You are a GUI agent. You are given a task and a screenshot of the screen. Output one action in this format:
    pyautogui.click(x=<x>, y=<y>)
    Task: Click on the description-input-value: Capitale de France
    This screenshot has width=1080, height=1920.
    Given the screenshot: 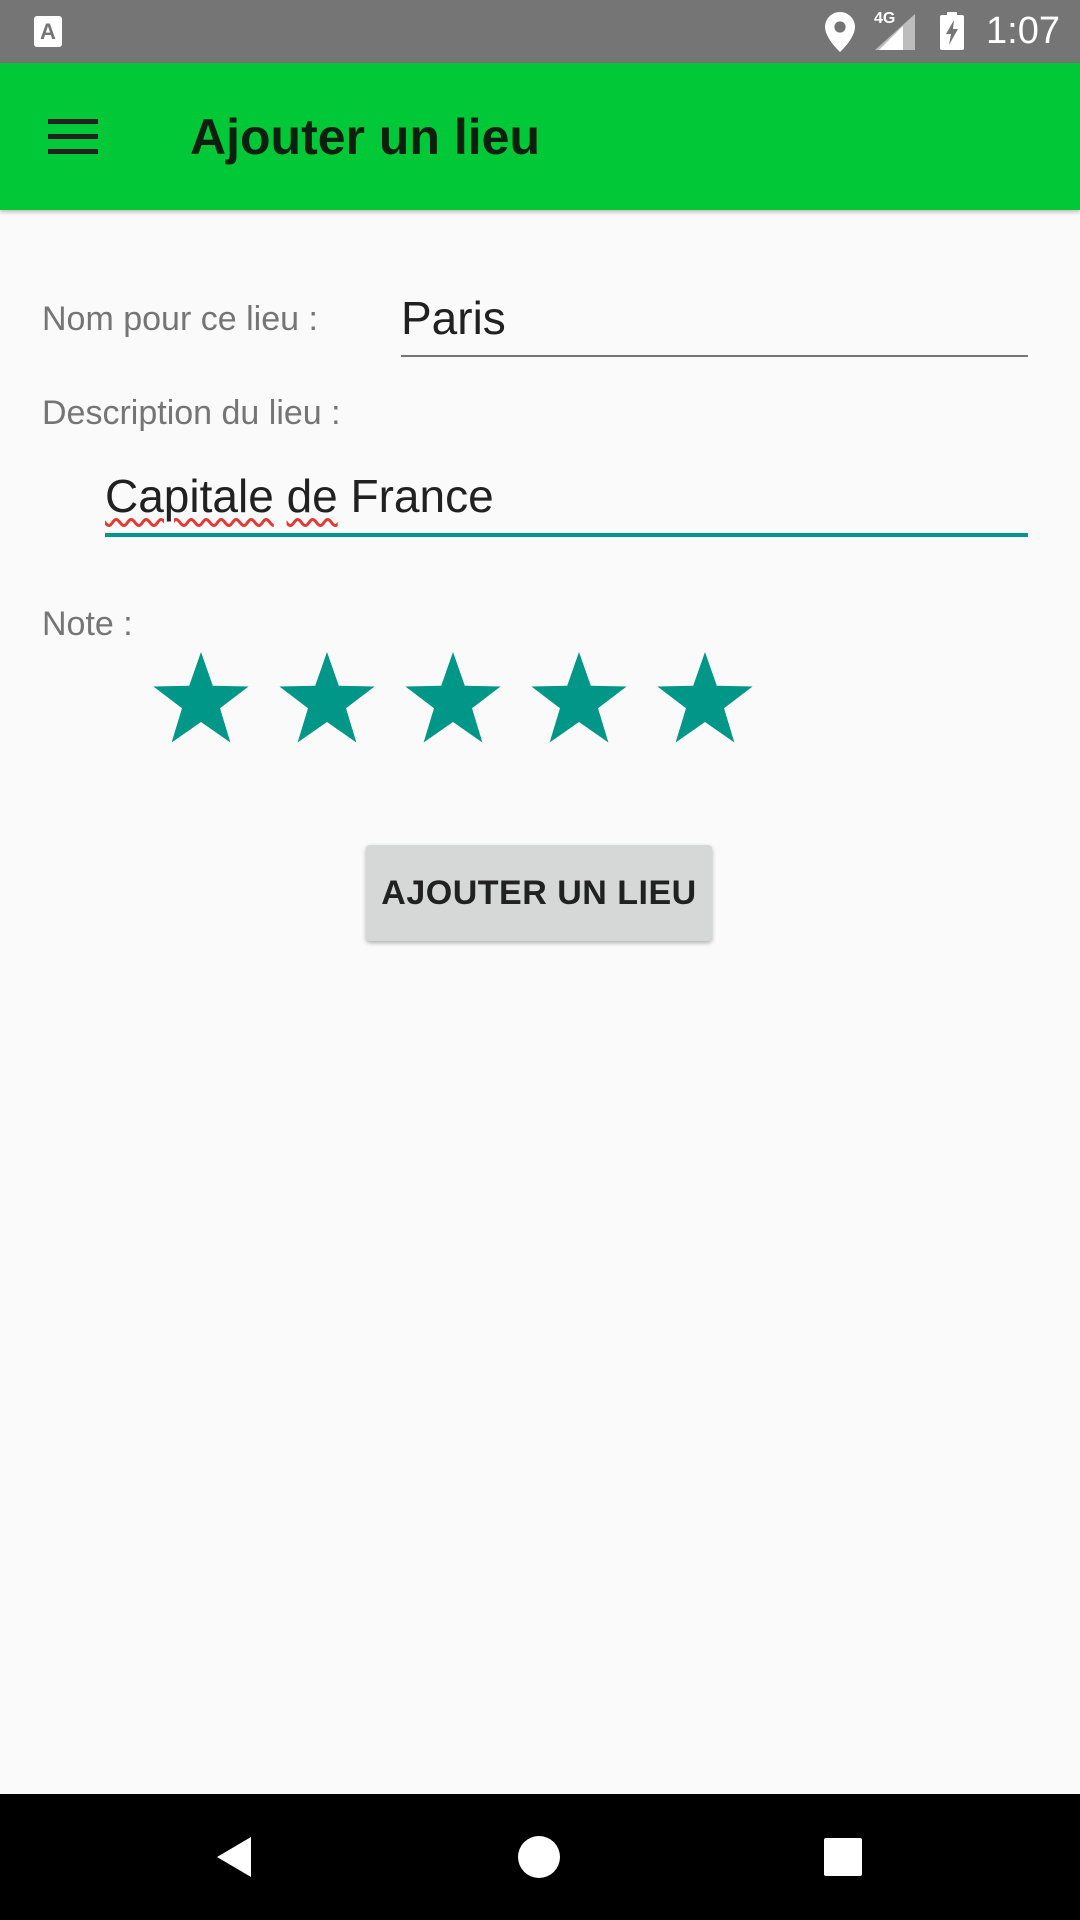 What is the action you would take?
    pyautogui.click(x=299, y=496)
    